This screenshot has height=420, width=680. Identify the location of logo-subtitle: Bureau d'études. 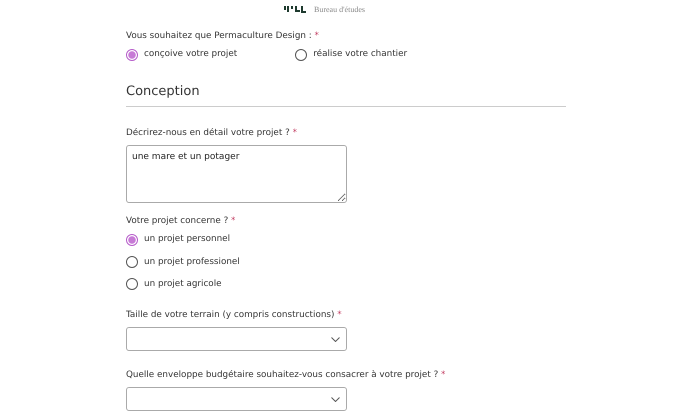
(339, 10).